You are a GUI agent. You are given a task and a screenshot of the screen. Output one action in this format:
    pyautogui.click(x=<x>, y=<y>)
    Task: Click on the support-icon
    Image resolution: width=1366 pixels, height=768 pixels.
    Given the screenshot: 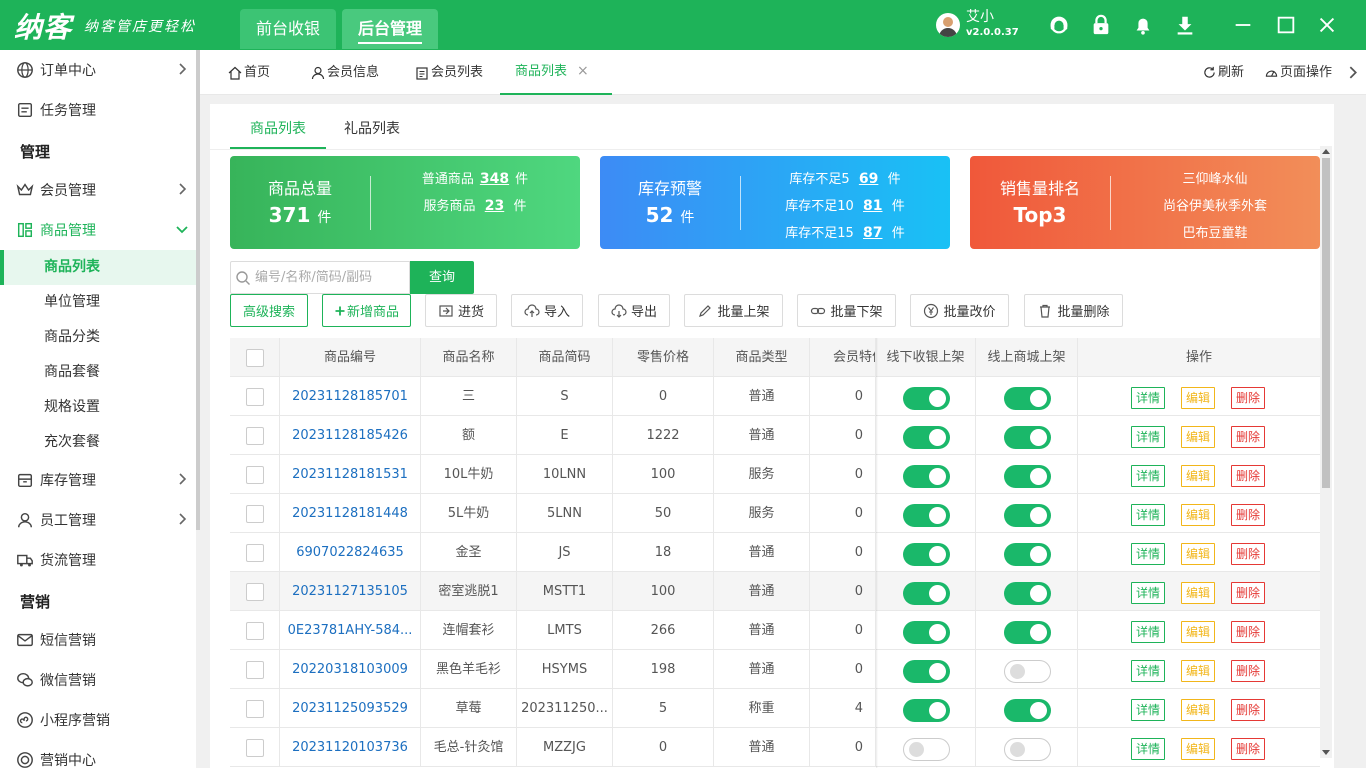 What is the action you would take?
    pyautogui.click(x=1059, y=25)
    